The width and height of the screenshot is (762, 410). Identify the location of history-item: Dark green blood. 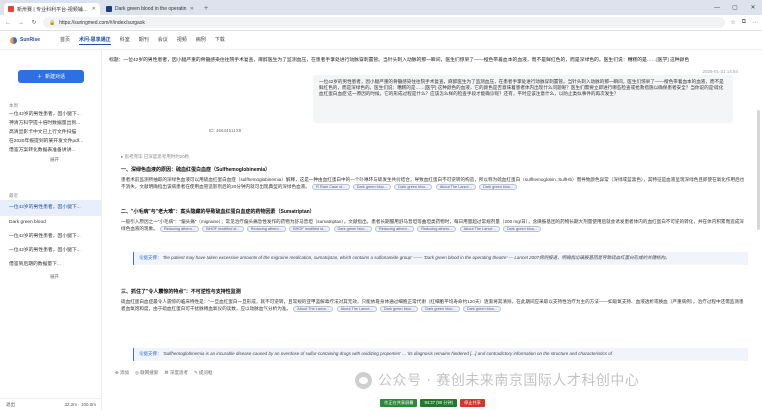
(51, 223).